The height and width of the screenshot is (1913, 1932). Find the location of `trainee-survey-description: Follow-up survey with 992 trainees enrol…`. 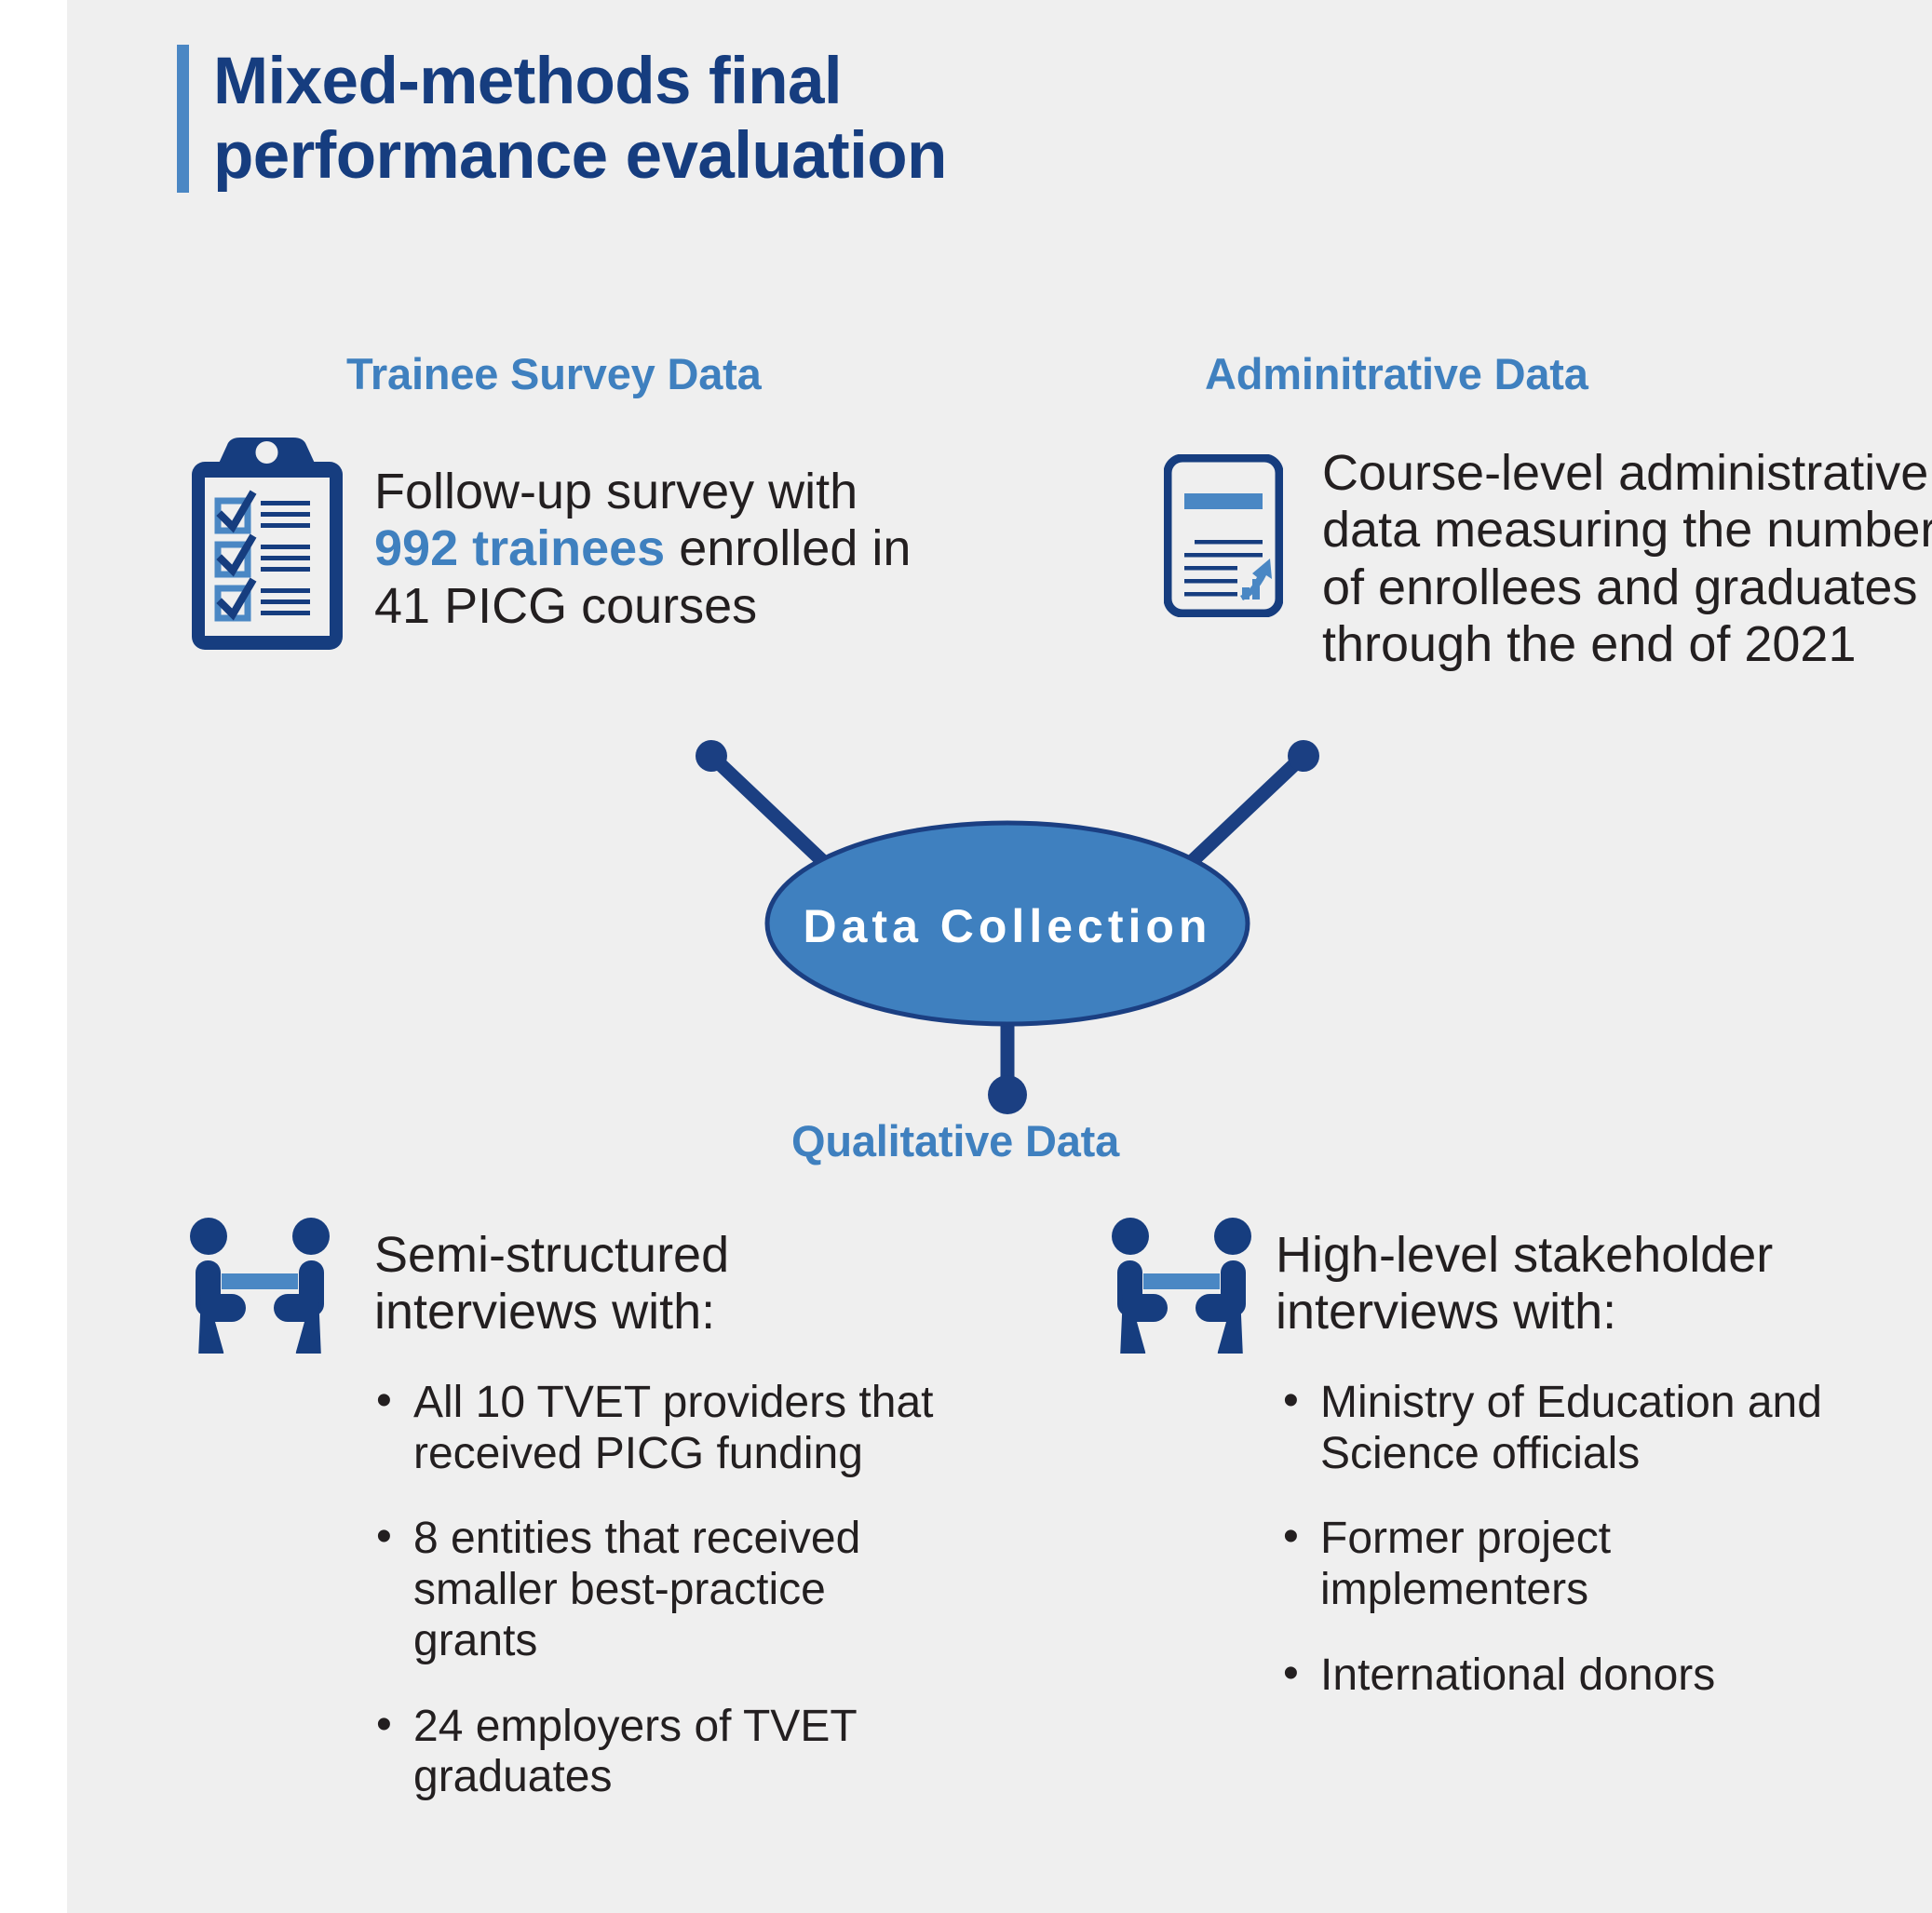

trainee-survey-description: Follow-up survey with 992 trainees enrol… is located at coordinates (663, 550).